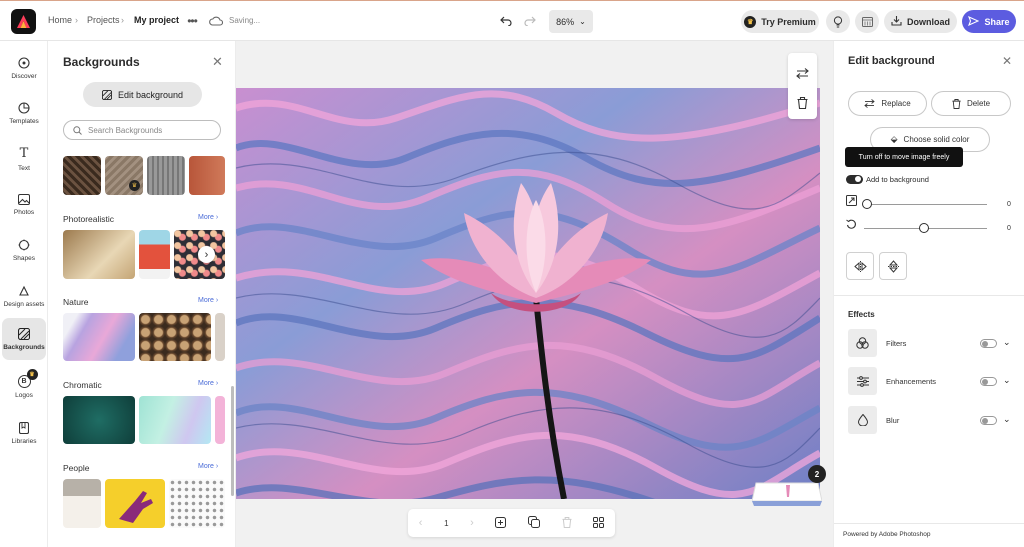 The image size is (1024, 547). Describe the element at coordinates (501, 523) in the screenshot. I see `add-page-icon` at that location.